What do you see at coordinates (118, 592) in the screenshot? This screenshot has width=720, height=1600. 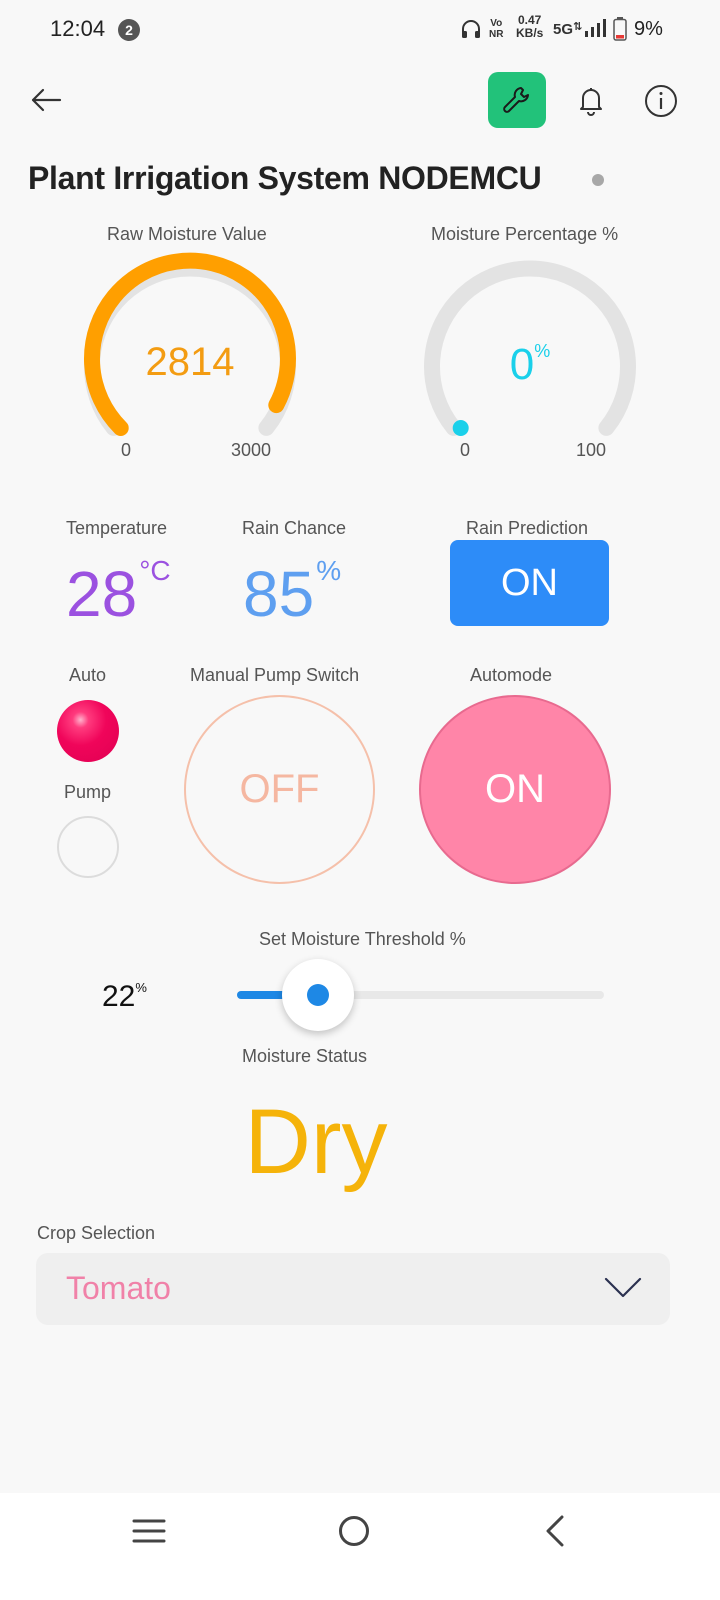 I see `temperature-value: 28°C` at bounding box center [118, 592].